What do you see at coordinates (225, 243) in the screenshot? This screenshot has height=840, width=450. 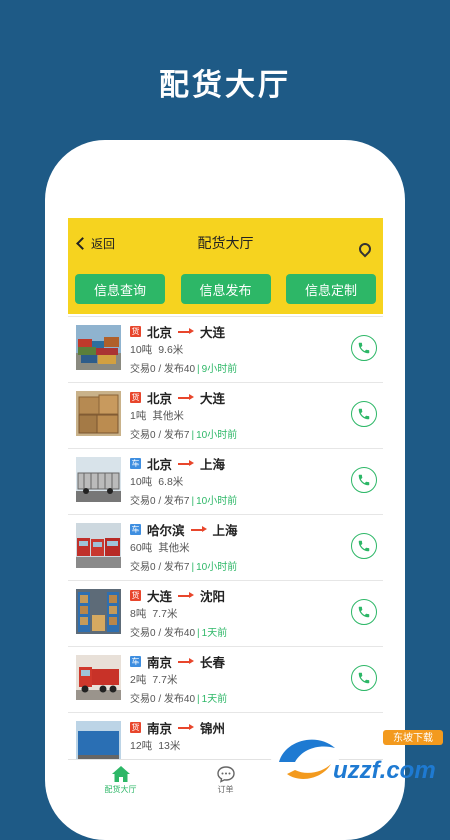 I see `page-title: 配货大厅` at bounding box center [225, 243].